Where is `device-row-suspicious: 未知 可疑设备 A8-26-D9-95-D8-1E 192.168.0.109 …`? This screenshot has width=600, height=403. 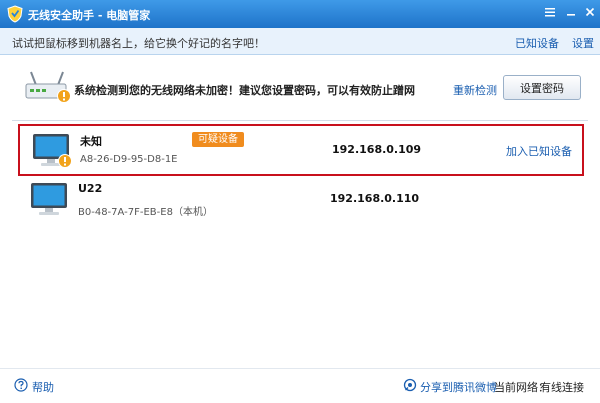
device-row-suspicious: 未知 可疑设备 A8-26-D9-95-D8-1E 192.168.0.109 … is located at coordinates (301, 150).